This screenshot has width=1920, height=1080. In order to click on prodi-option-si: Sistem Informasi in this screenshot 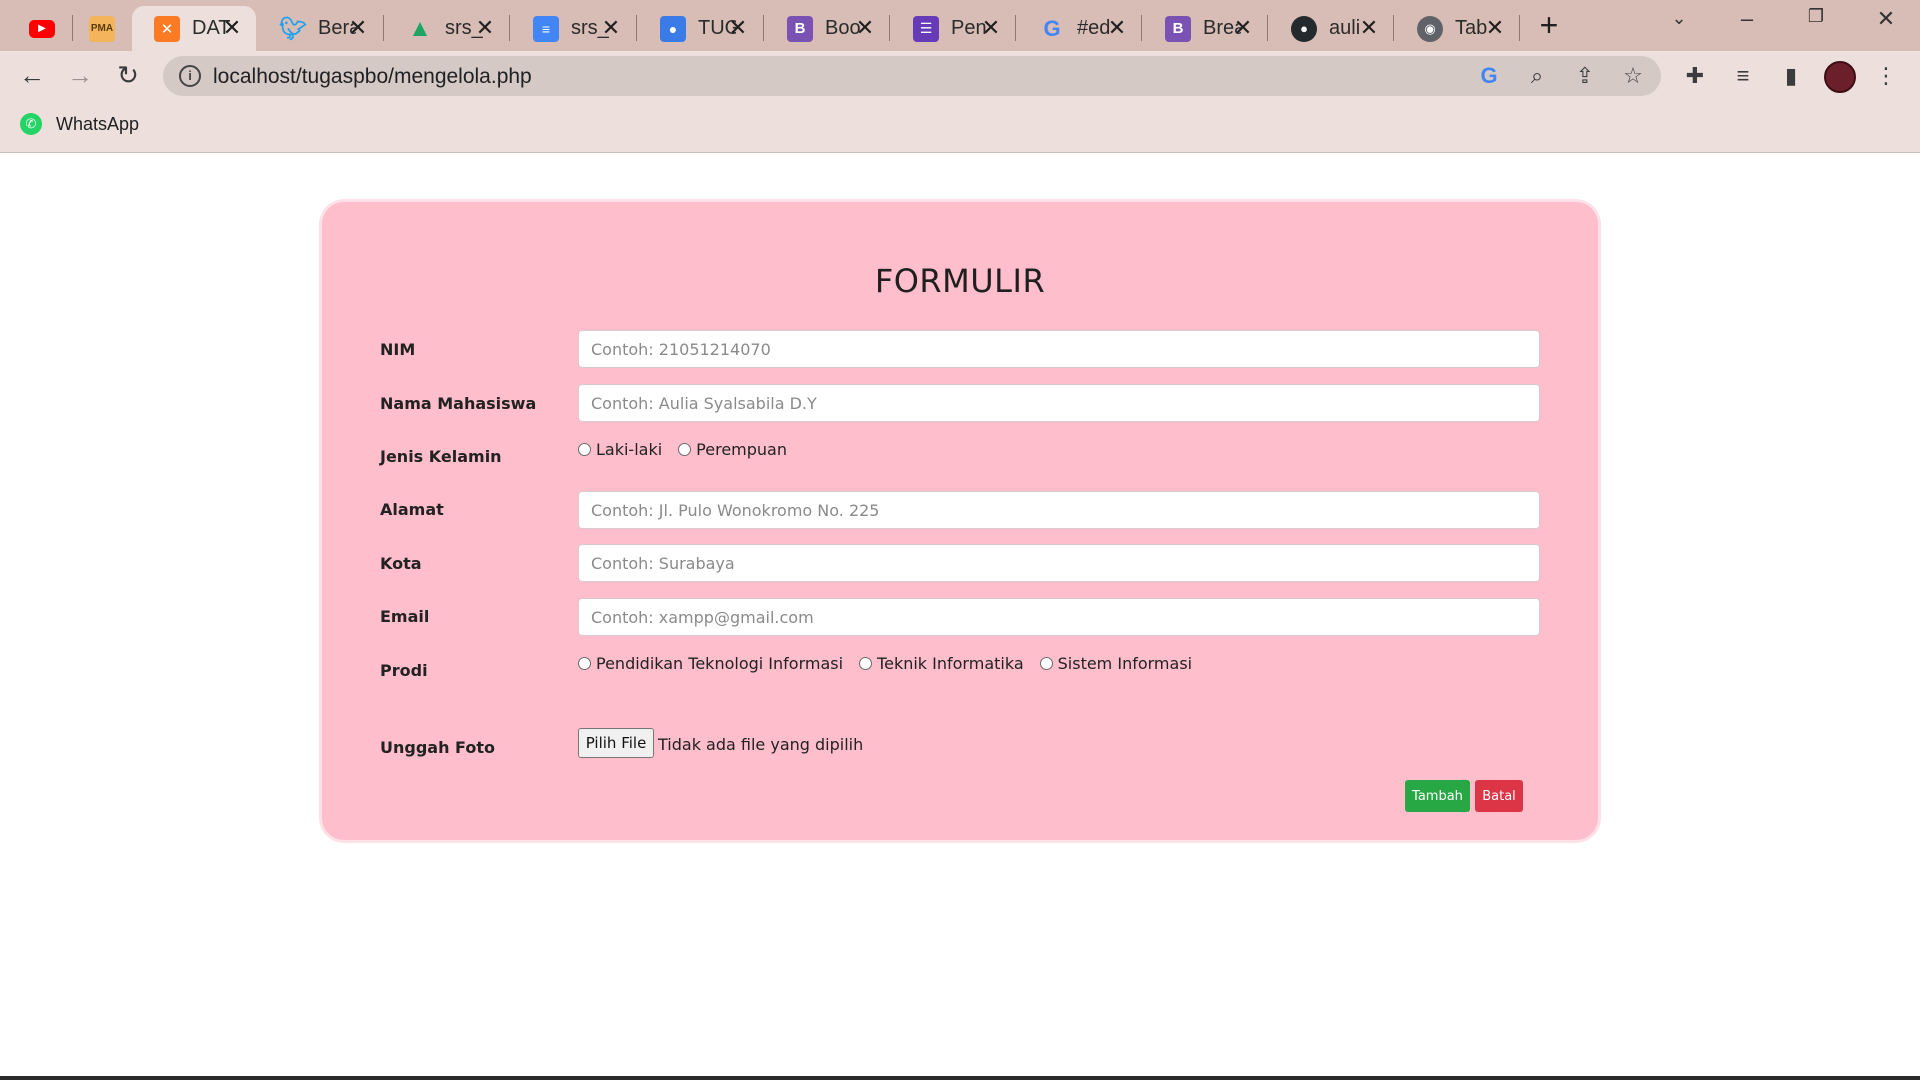, I will do `click(1116, 663)`.